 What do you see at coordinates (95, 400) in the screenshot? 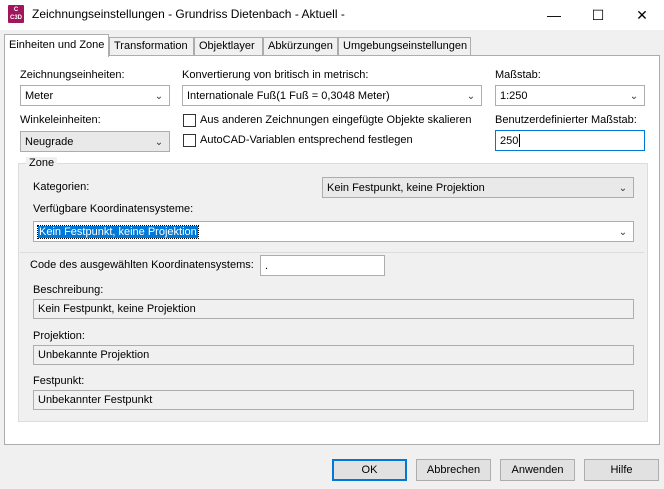
I see `datum-value: Unbekannter Festpunkt` at bounding box center [95, 400].